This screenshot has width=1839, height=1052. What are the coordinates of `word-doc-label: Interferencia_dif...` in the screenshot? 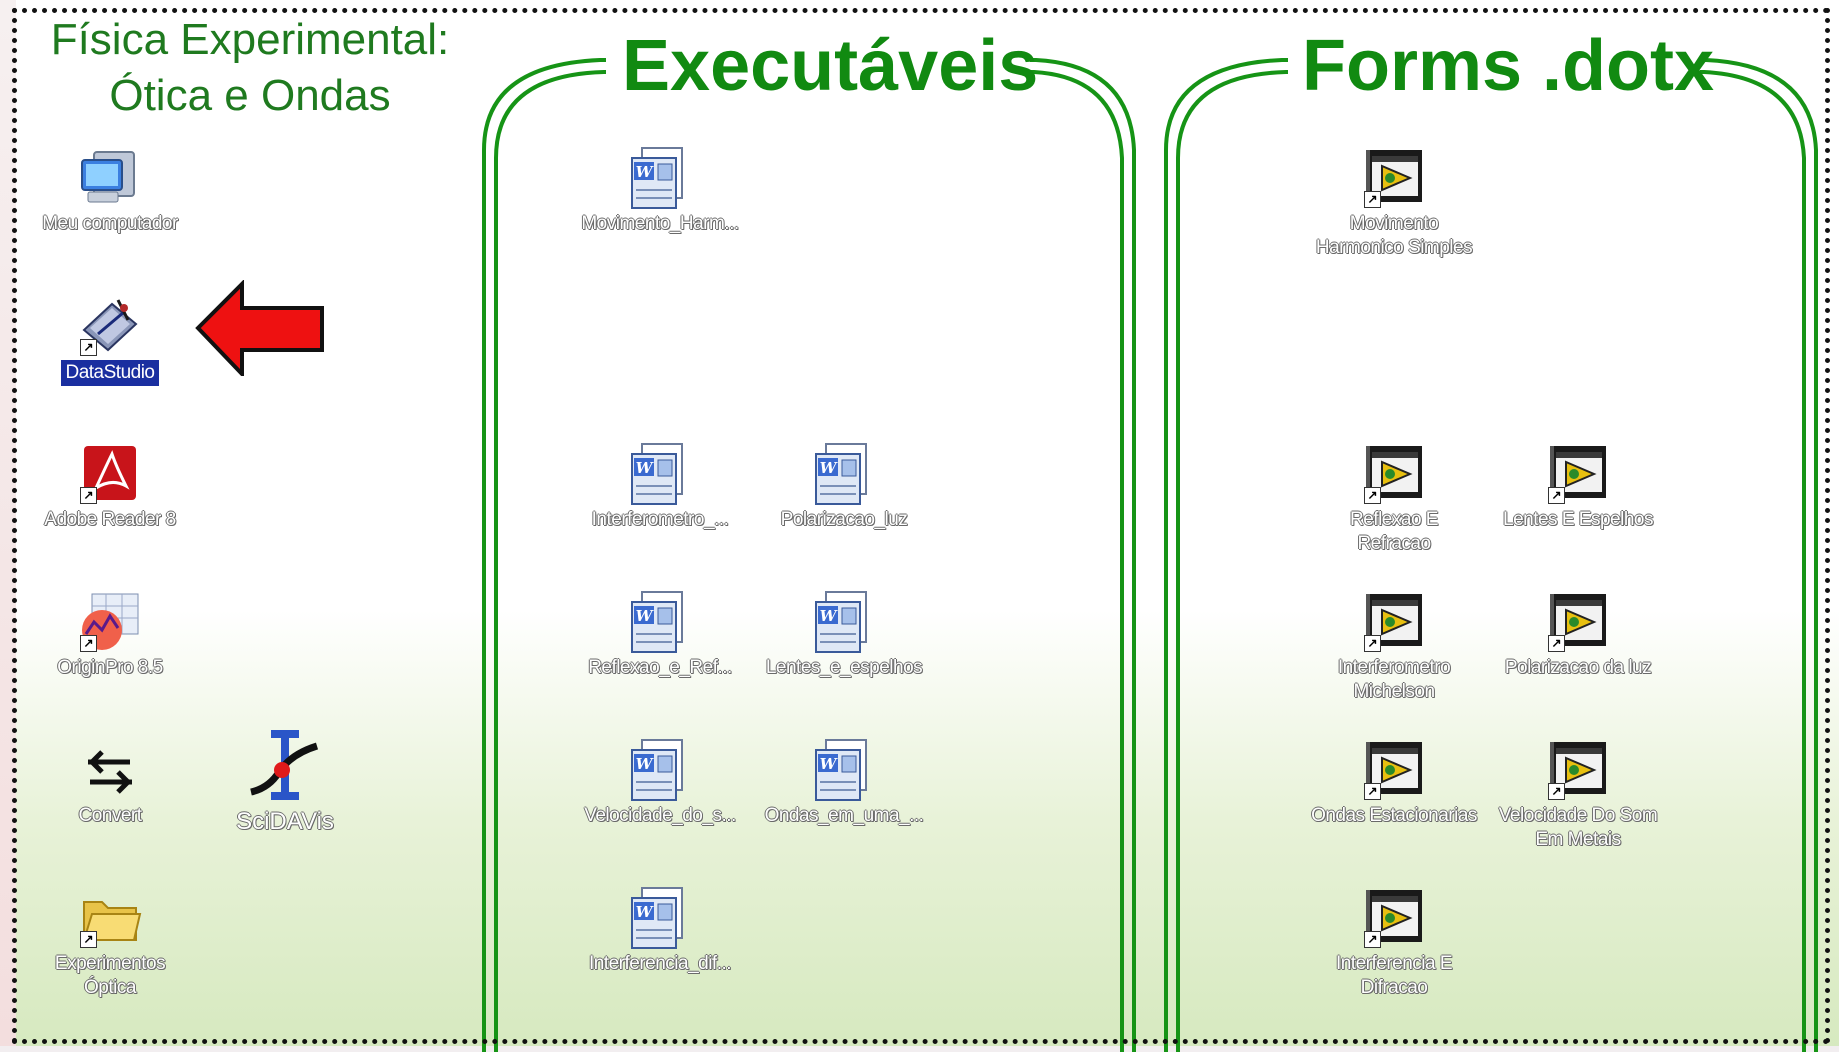 It's located at (660, 963).